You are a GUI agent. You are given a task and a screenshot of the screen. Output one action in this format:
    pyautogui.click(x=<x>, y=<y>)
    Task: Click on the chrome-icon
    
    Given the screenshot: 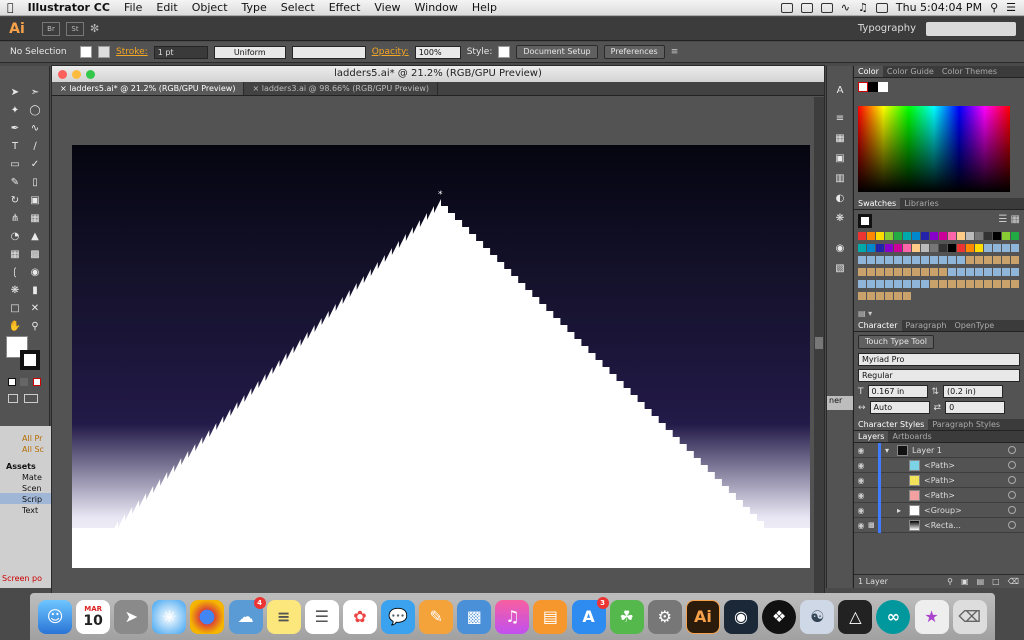 What is the action you would take?
    pyautogui.click(x=207, y=616)
    